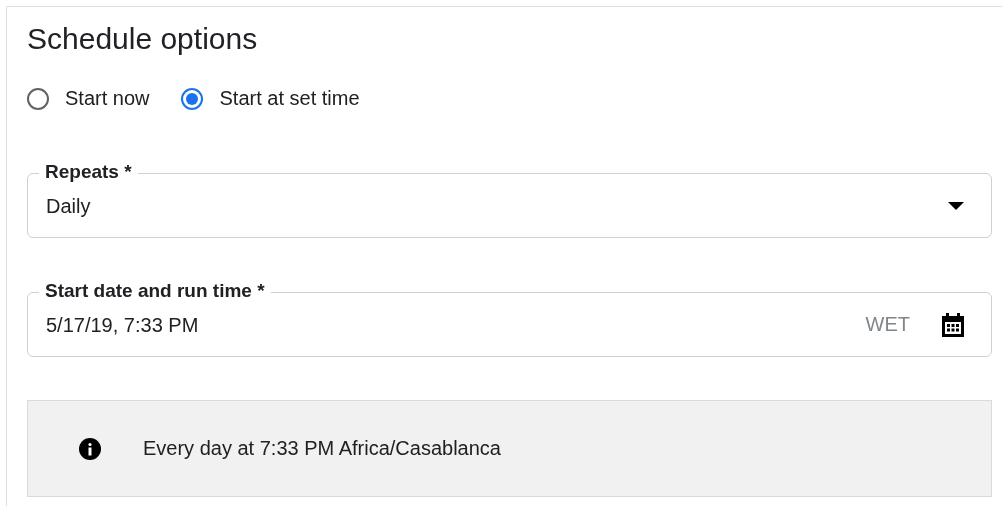 The image size is (1002, 523). I want to click on calendar-icon, so click(953, 324).